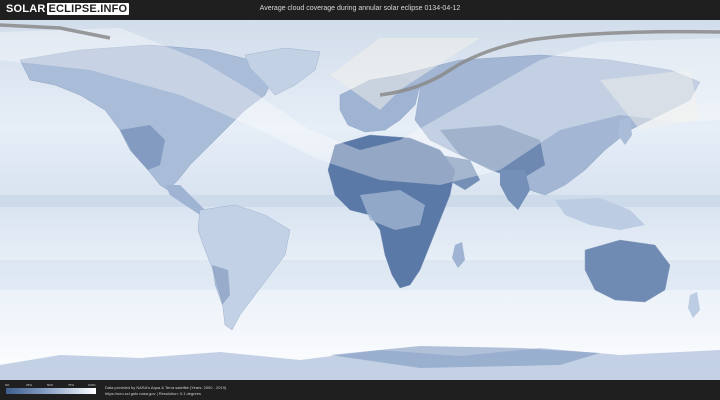 The height and width of the screenshot is (400, 720). I want to click on cloud-coverage-scale, so click(51, 391).